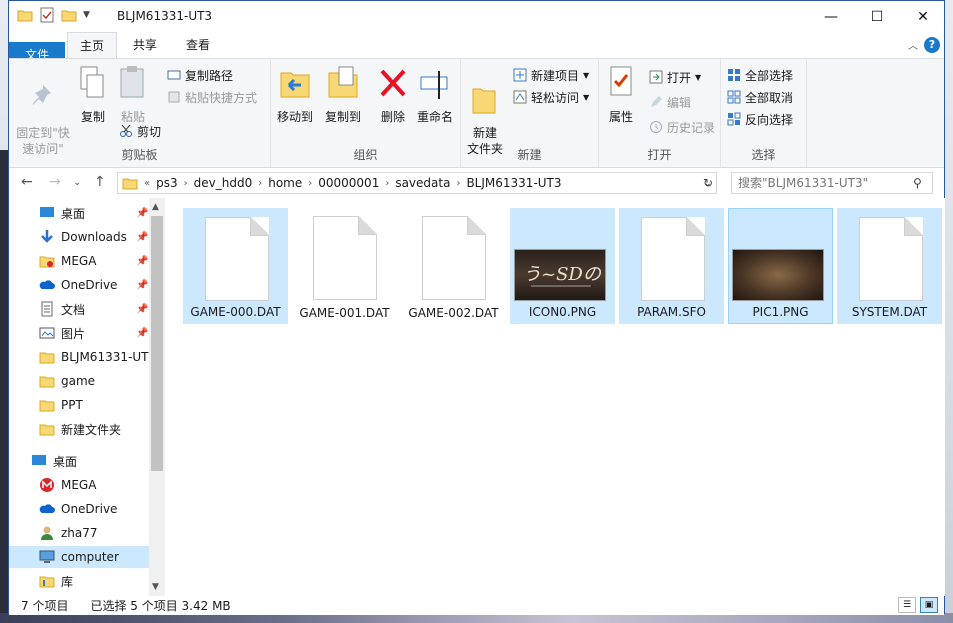 This screenshot has width=953, height=623. I want to click on paste-shortcut-icon, so click(174, 97).